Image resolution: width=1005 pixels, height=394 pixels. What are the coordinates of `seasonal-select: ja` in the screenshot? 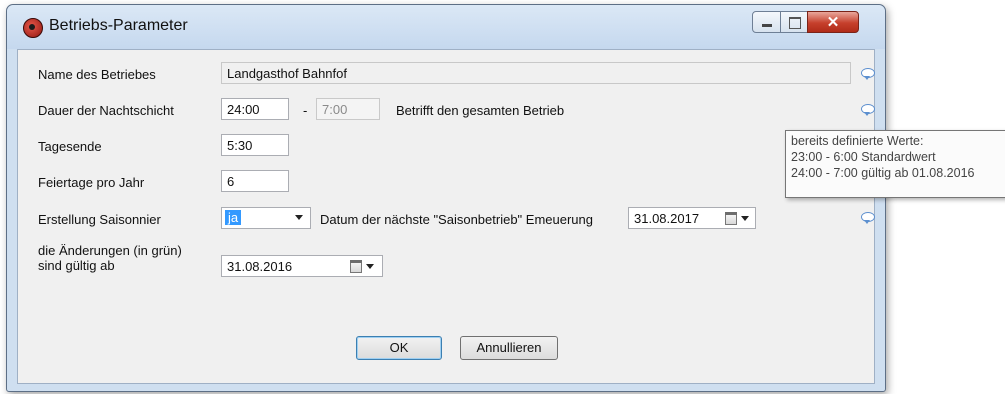 It's located at (266, 218).